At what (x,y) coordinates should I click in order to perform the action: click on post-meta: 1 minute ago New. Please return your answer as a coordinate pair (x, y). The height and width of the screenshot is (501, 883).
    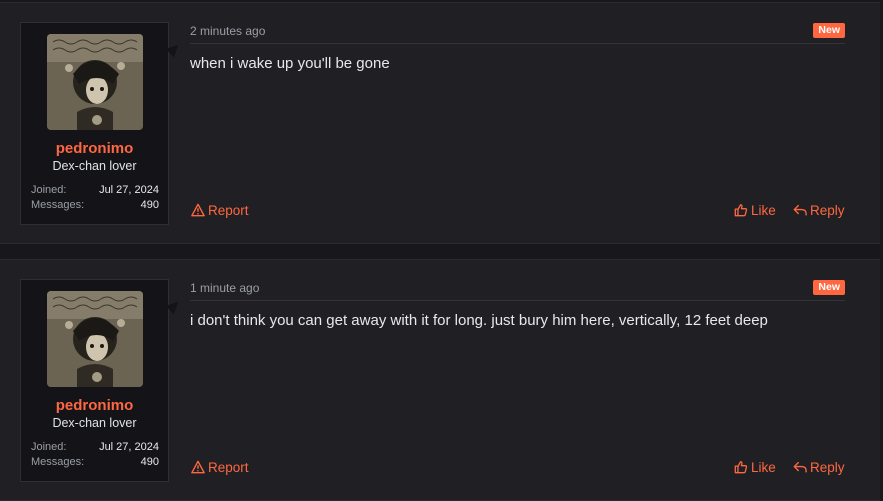
    Looking at the image, I should click on (517, 290).